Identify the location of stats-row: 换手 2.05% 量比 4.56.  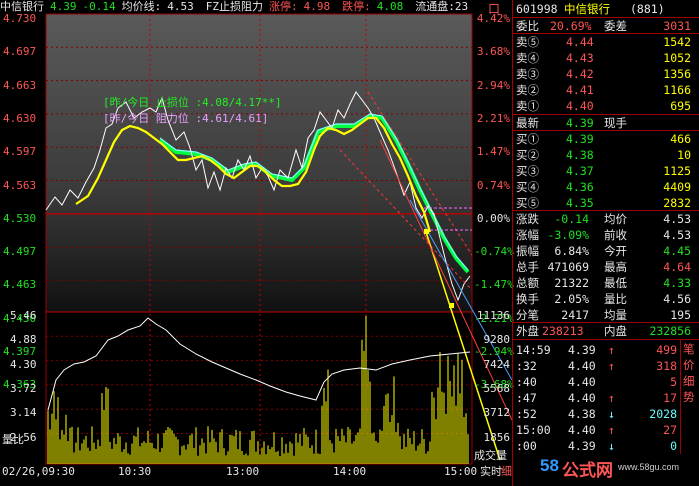
(605, 299).